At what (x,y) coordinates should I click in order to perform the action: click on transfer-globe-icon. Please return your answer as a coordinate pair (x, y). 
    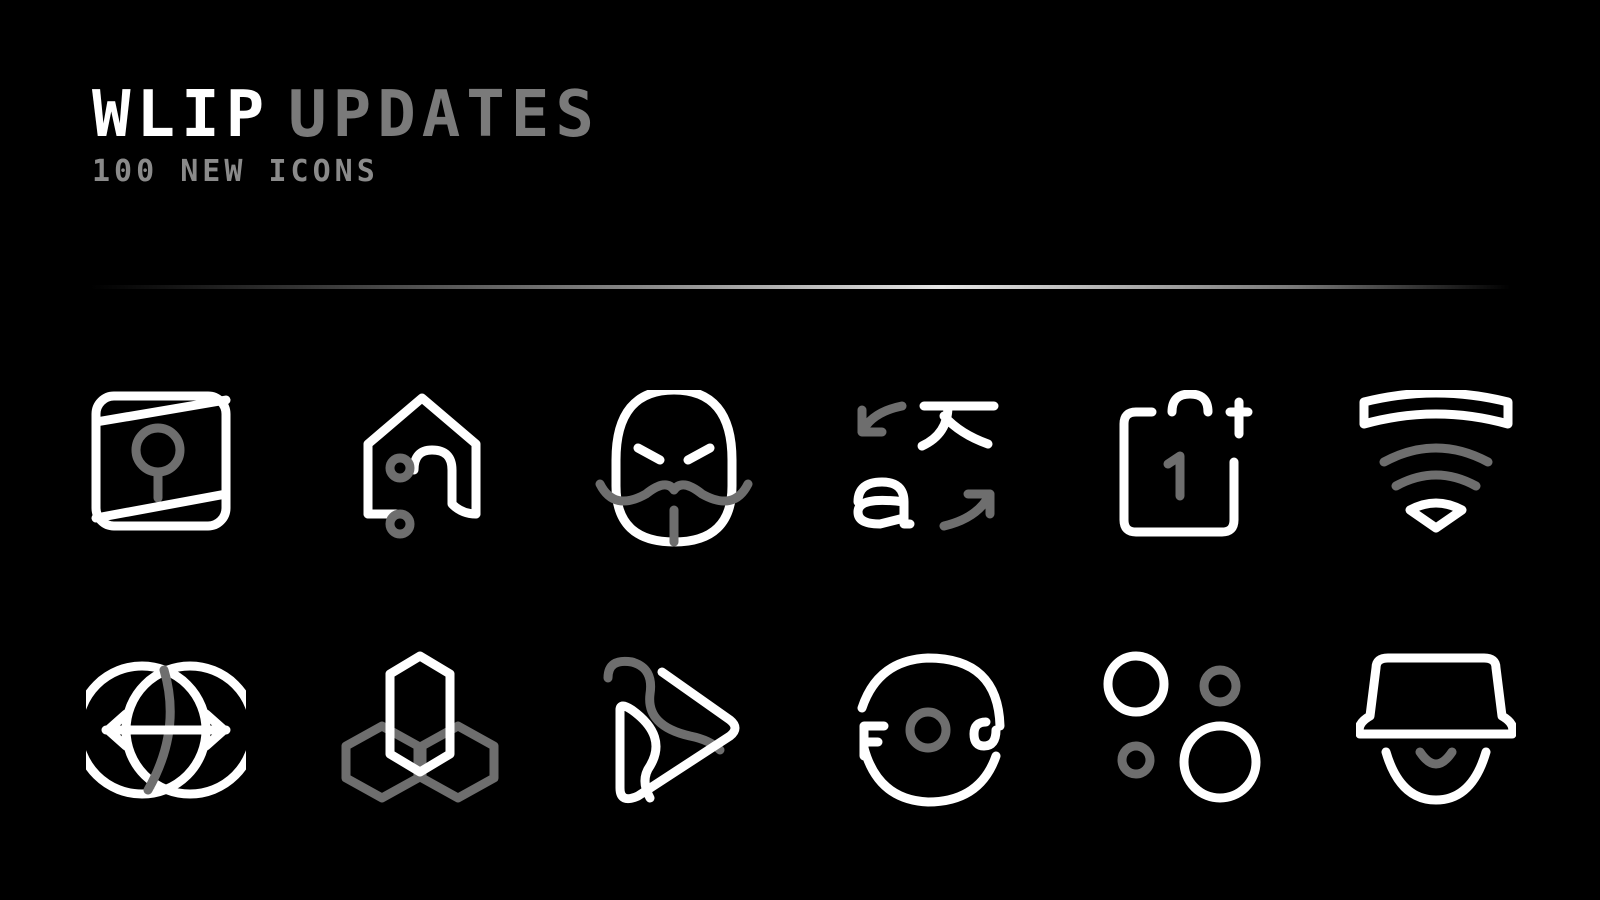
    Looking at the image, I should click on (166, 730).